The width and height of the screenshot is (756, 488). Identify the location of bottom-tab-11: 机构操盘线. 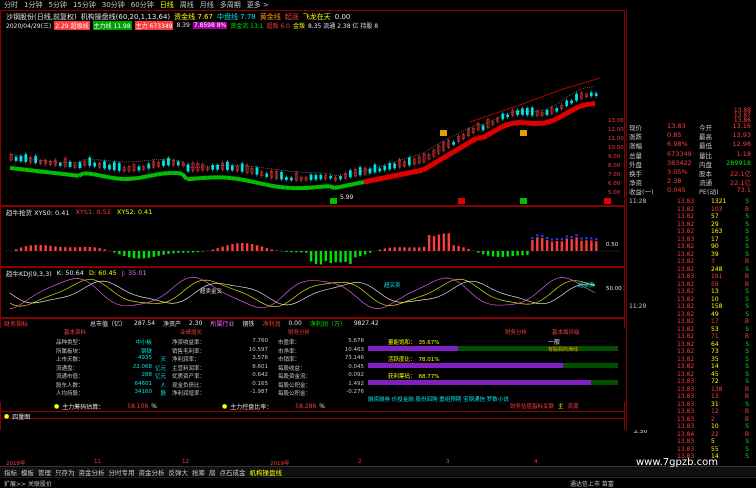
(266, 472).